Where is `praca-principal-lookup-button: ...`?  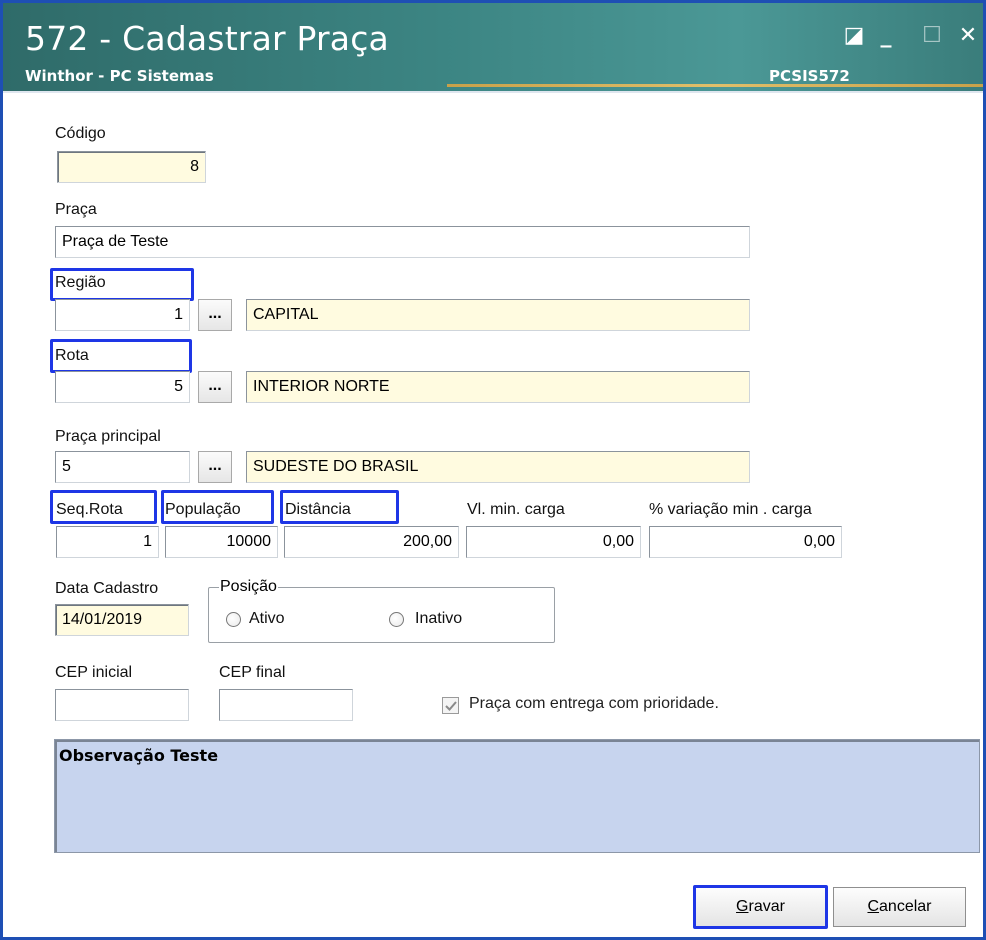 praca-principal-lookup-button: ... is located at coordinates (215, 467).